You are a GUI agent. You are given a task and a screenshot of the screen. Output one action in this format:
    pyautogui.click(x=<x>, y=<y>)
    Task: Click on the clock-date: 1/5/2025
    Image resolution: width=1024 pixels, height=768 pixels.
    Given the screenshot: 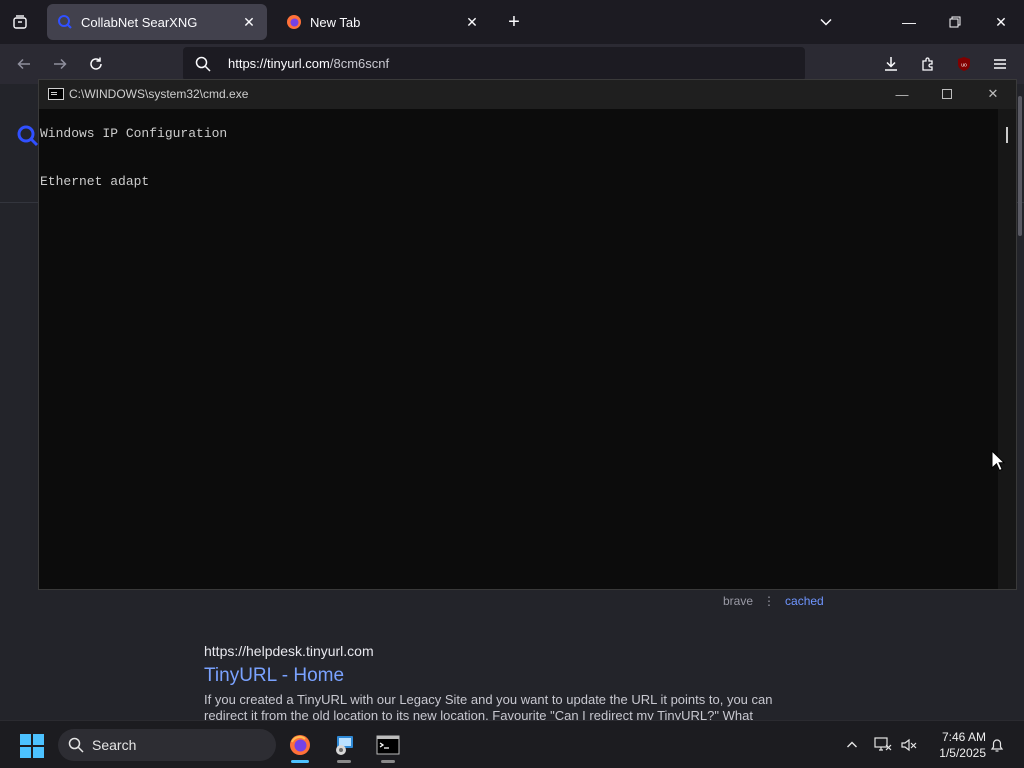 What is the action you would take?
    pyautogui.click(x=962, y=753)
    